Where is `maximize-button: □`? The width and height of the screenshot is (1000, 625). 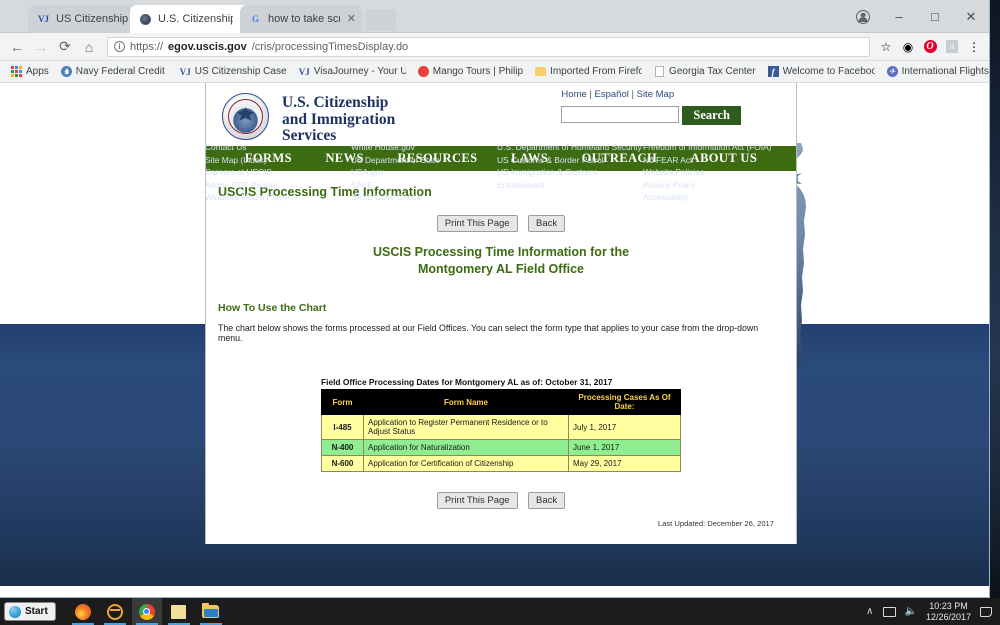 maximize-button: □ is located at coordinates (935, 16).